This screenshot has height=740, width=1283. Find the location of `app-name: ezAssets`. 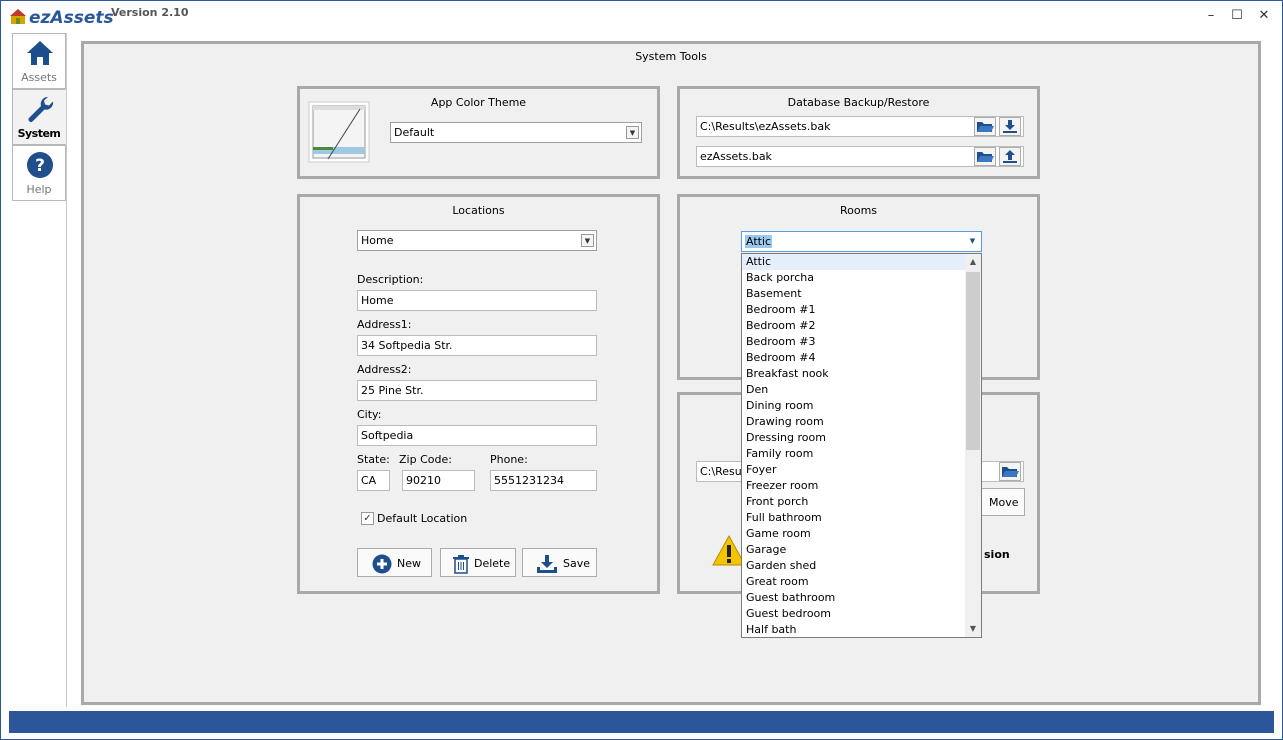

app-name: ezAssets is located at coordinates (71, 18).